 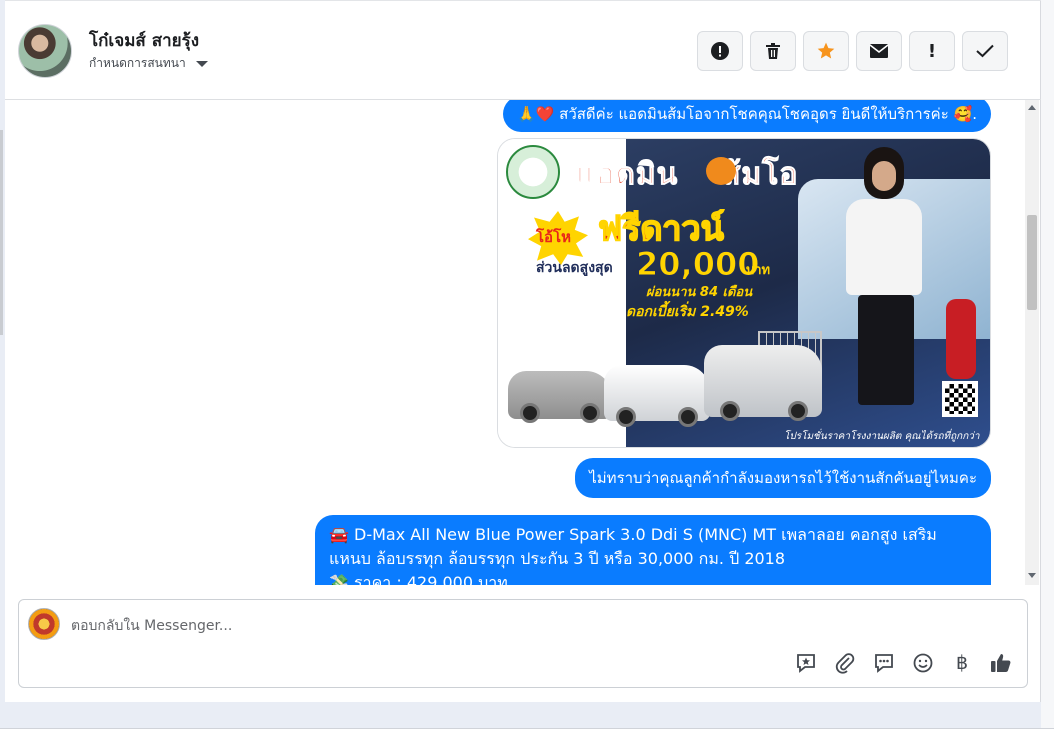 What do you see at coordinates (521, 626) in the screenshot?
I see `reply-input` at bounding box center [521, 626].